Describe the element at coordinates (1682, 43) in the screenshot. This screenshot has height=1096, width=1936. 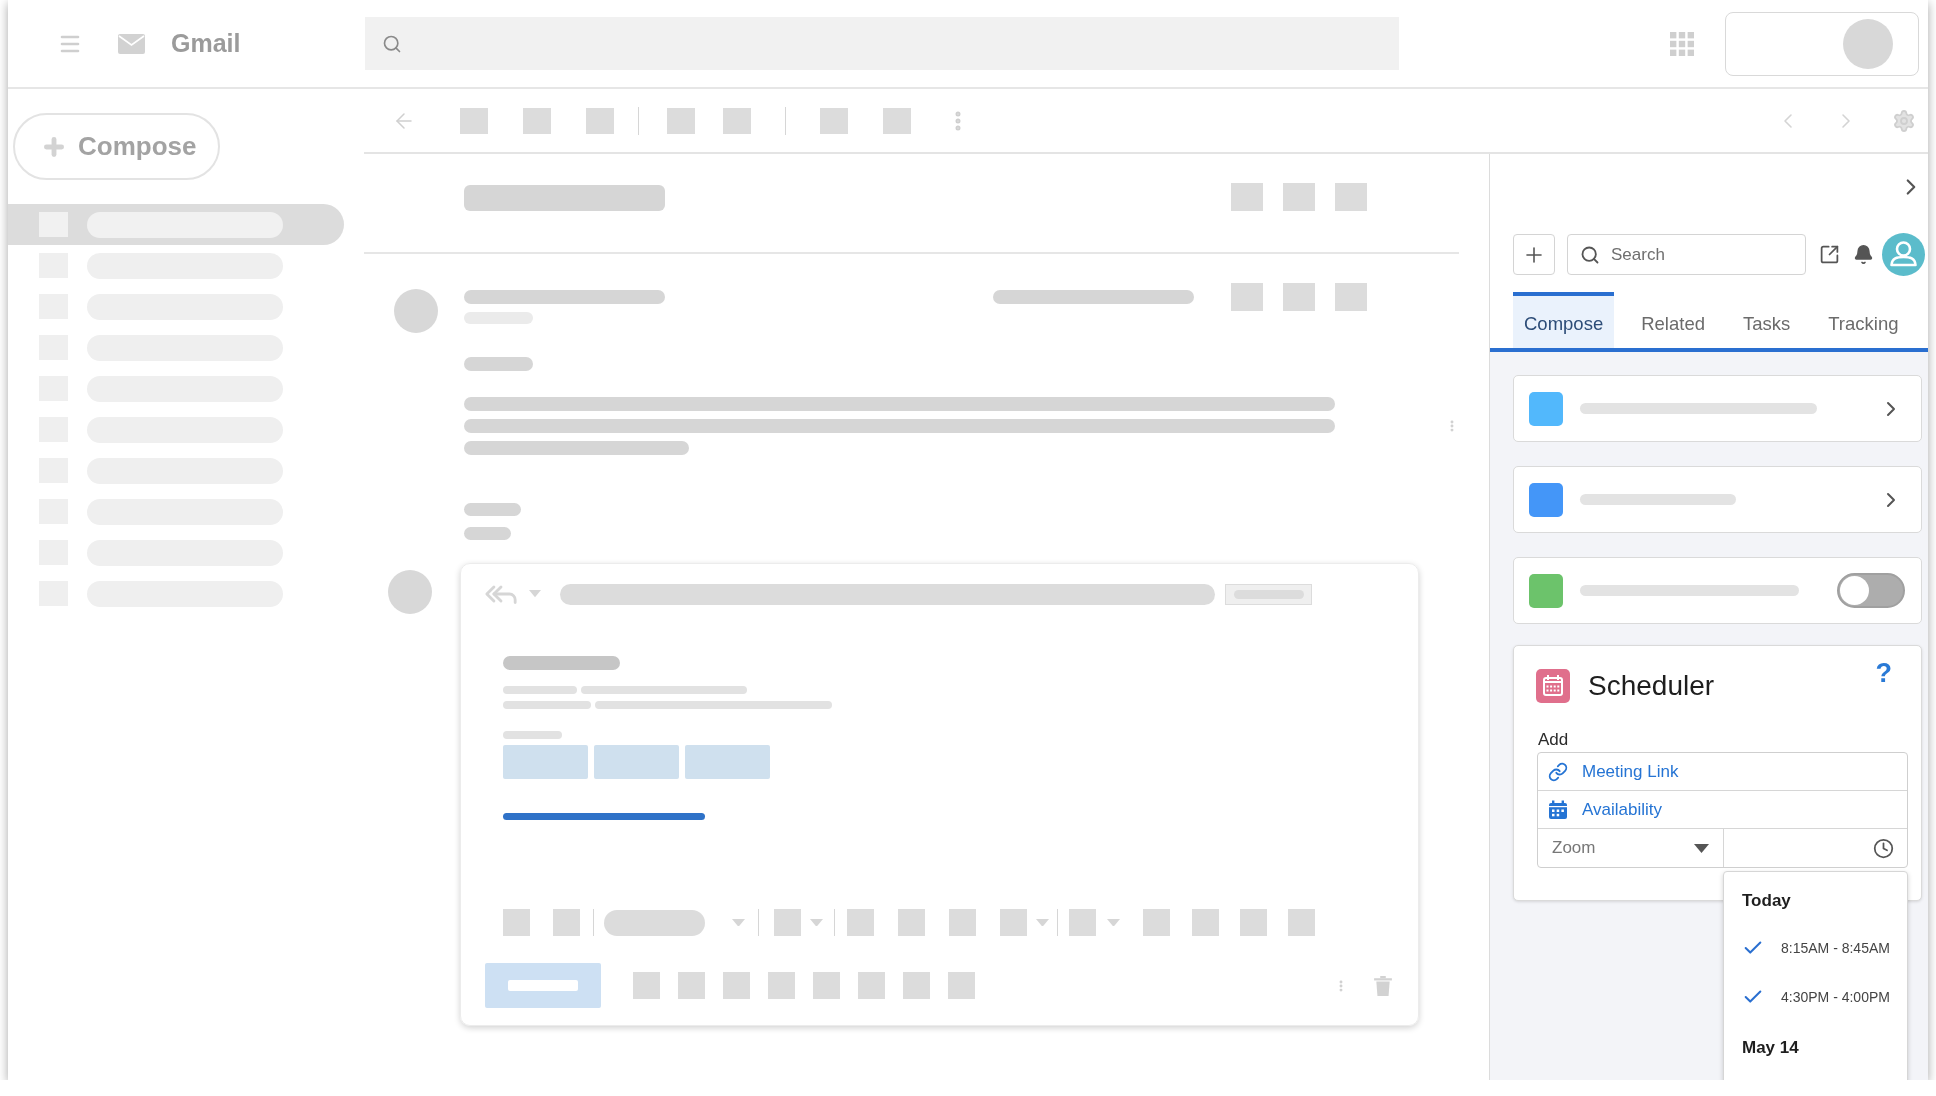
I see `apps-grid-icon` at that location.